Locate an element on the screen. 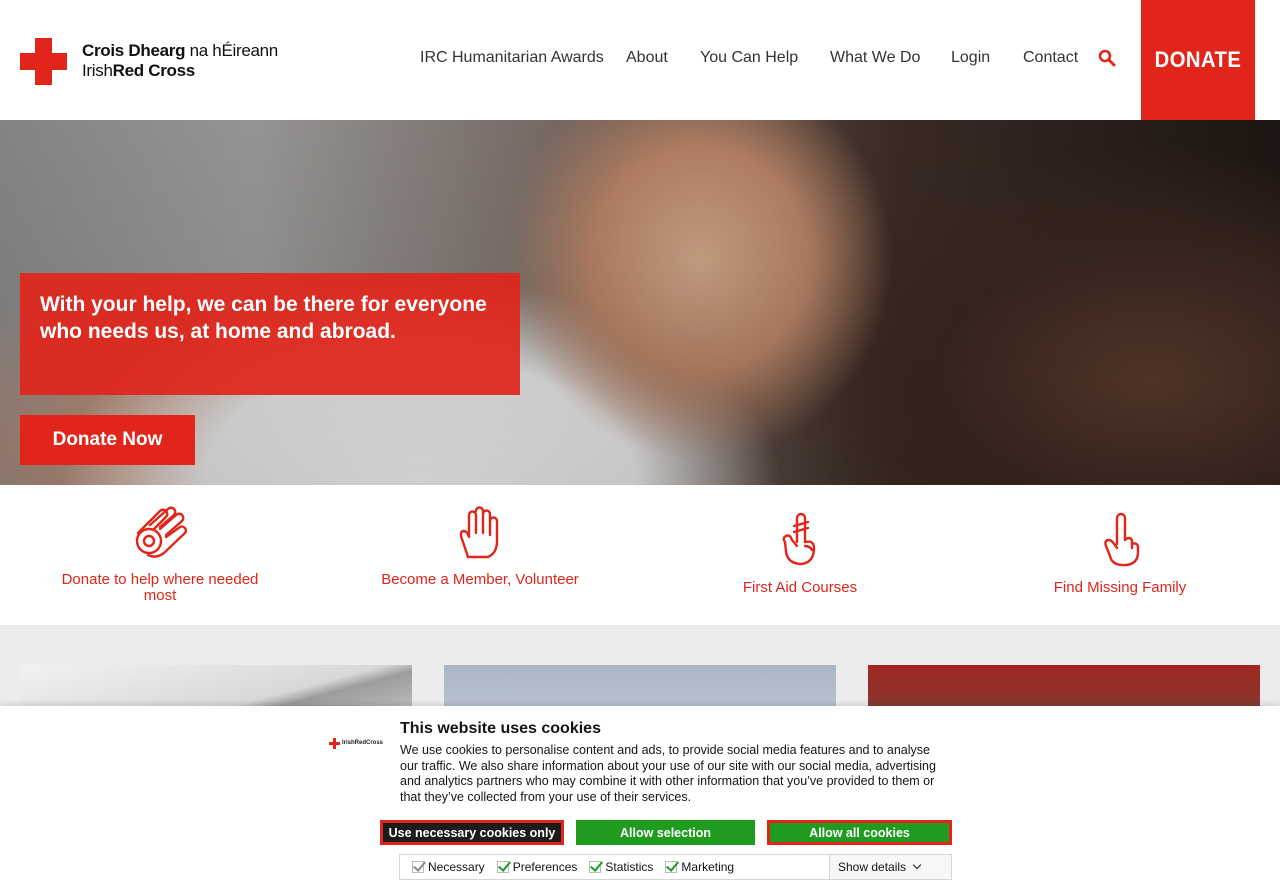  nav-item-humanitarian-awards: IRC Humanitarian Awards is located at coordinates (512, 58).